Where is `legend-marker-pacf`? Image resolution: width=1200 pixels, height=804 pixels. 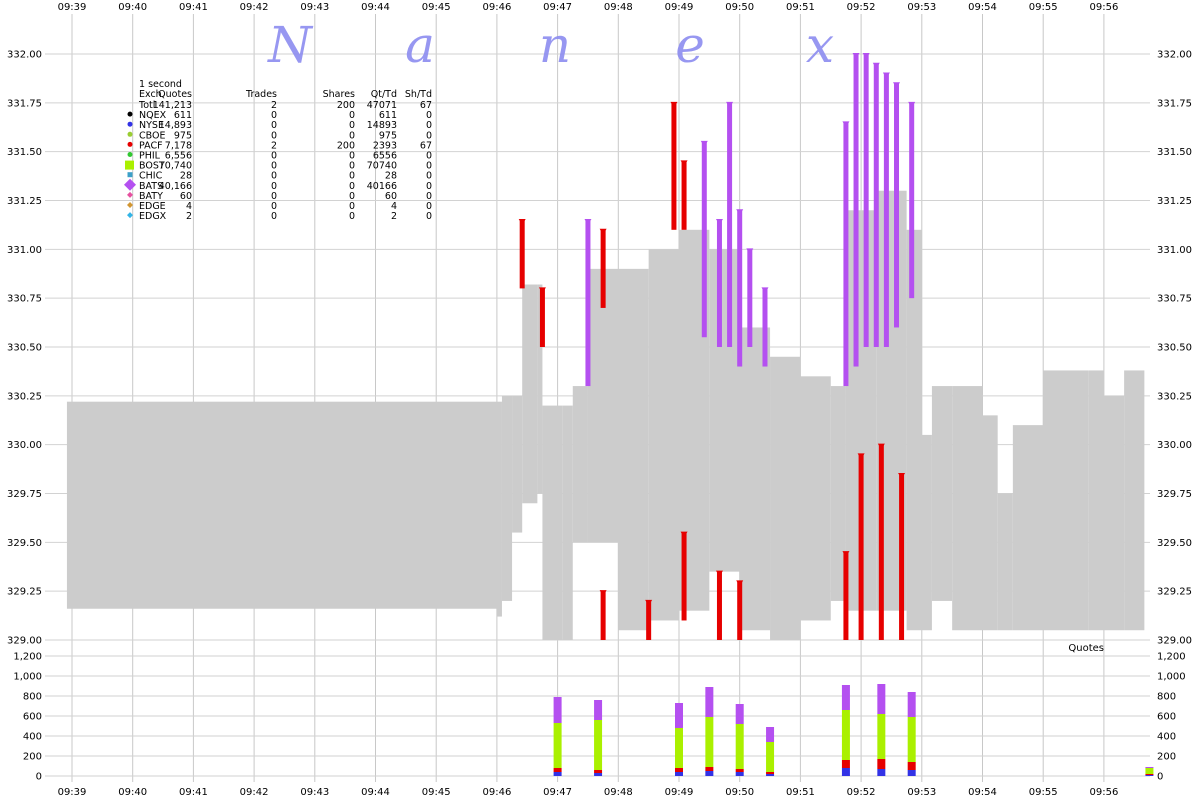 legend-marker-pacf is located at coordinates (130, 144).